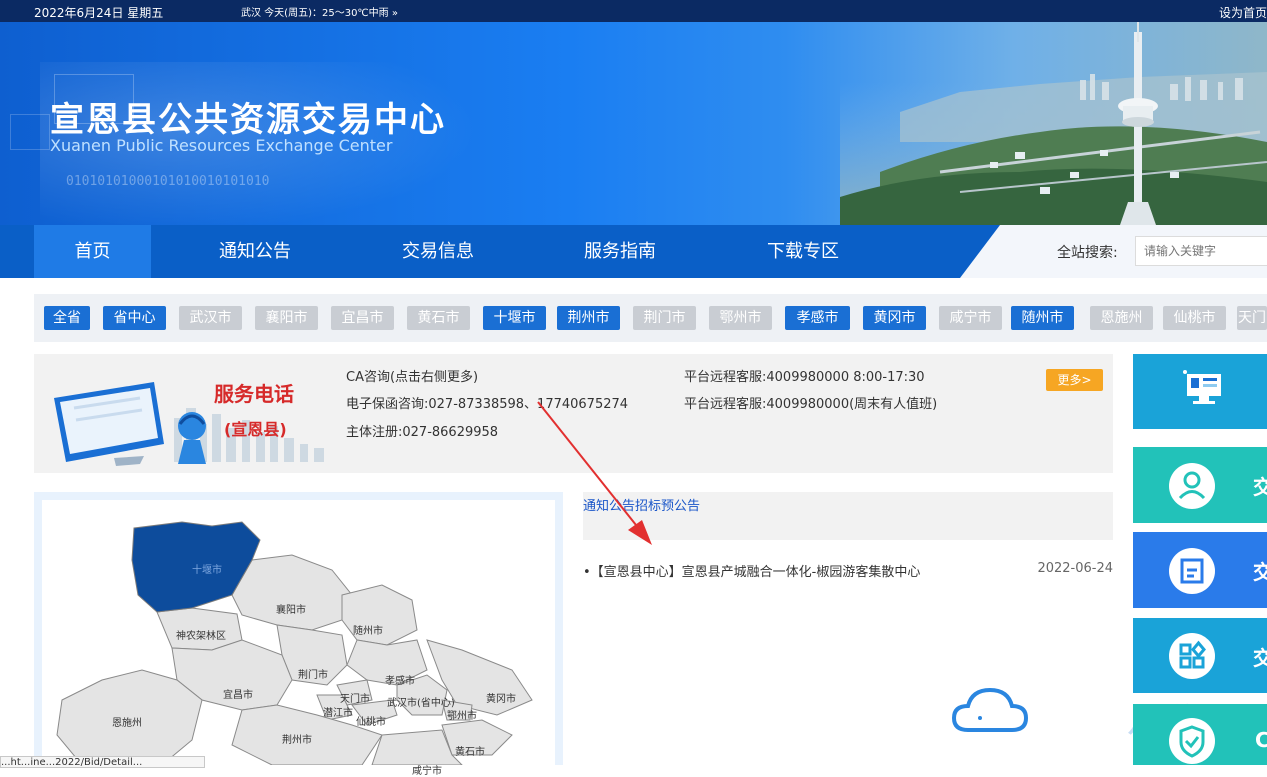  I want to click on side-tile-verify: C, so click(1200, 734).